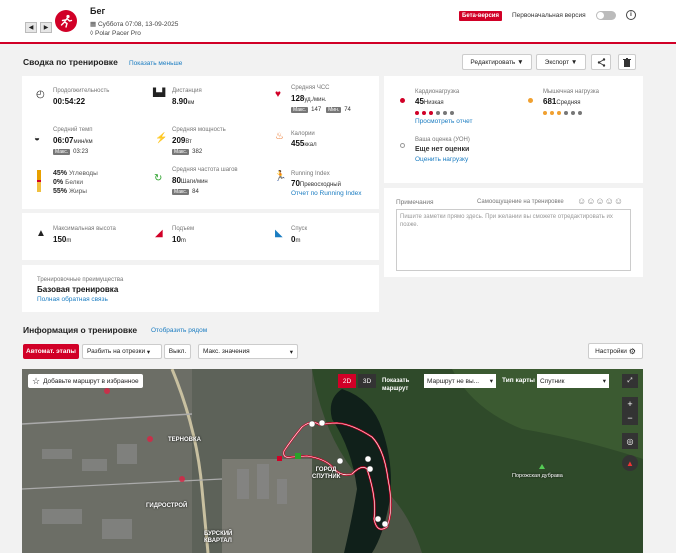 This screenshot has height=553, width=676. Describe the element at coordinates (85, 381) in the screenshot. I see `favorite-route-button: ☆ Добавьте маршрут в избранное` at that location.